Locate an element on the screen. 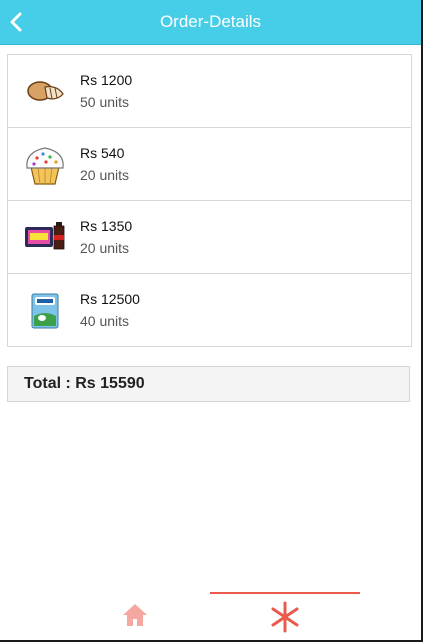  item-units: 50 units is located at coordinates (105, 102).